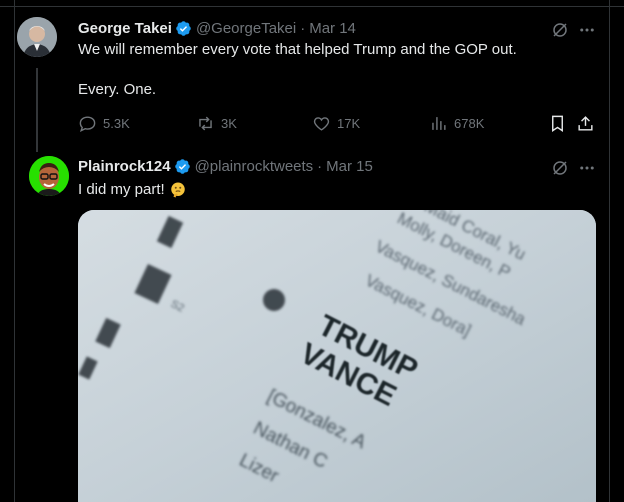 This screenshot has height=502, width=624. What do you see at coordinates (349, 123) in the screenshot?
I see `like-count: 17K` at bounding box center [349, 123].